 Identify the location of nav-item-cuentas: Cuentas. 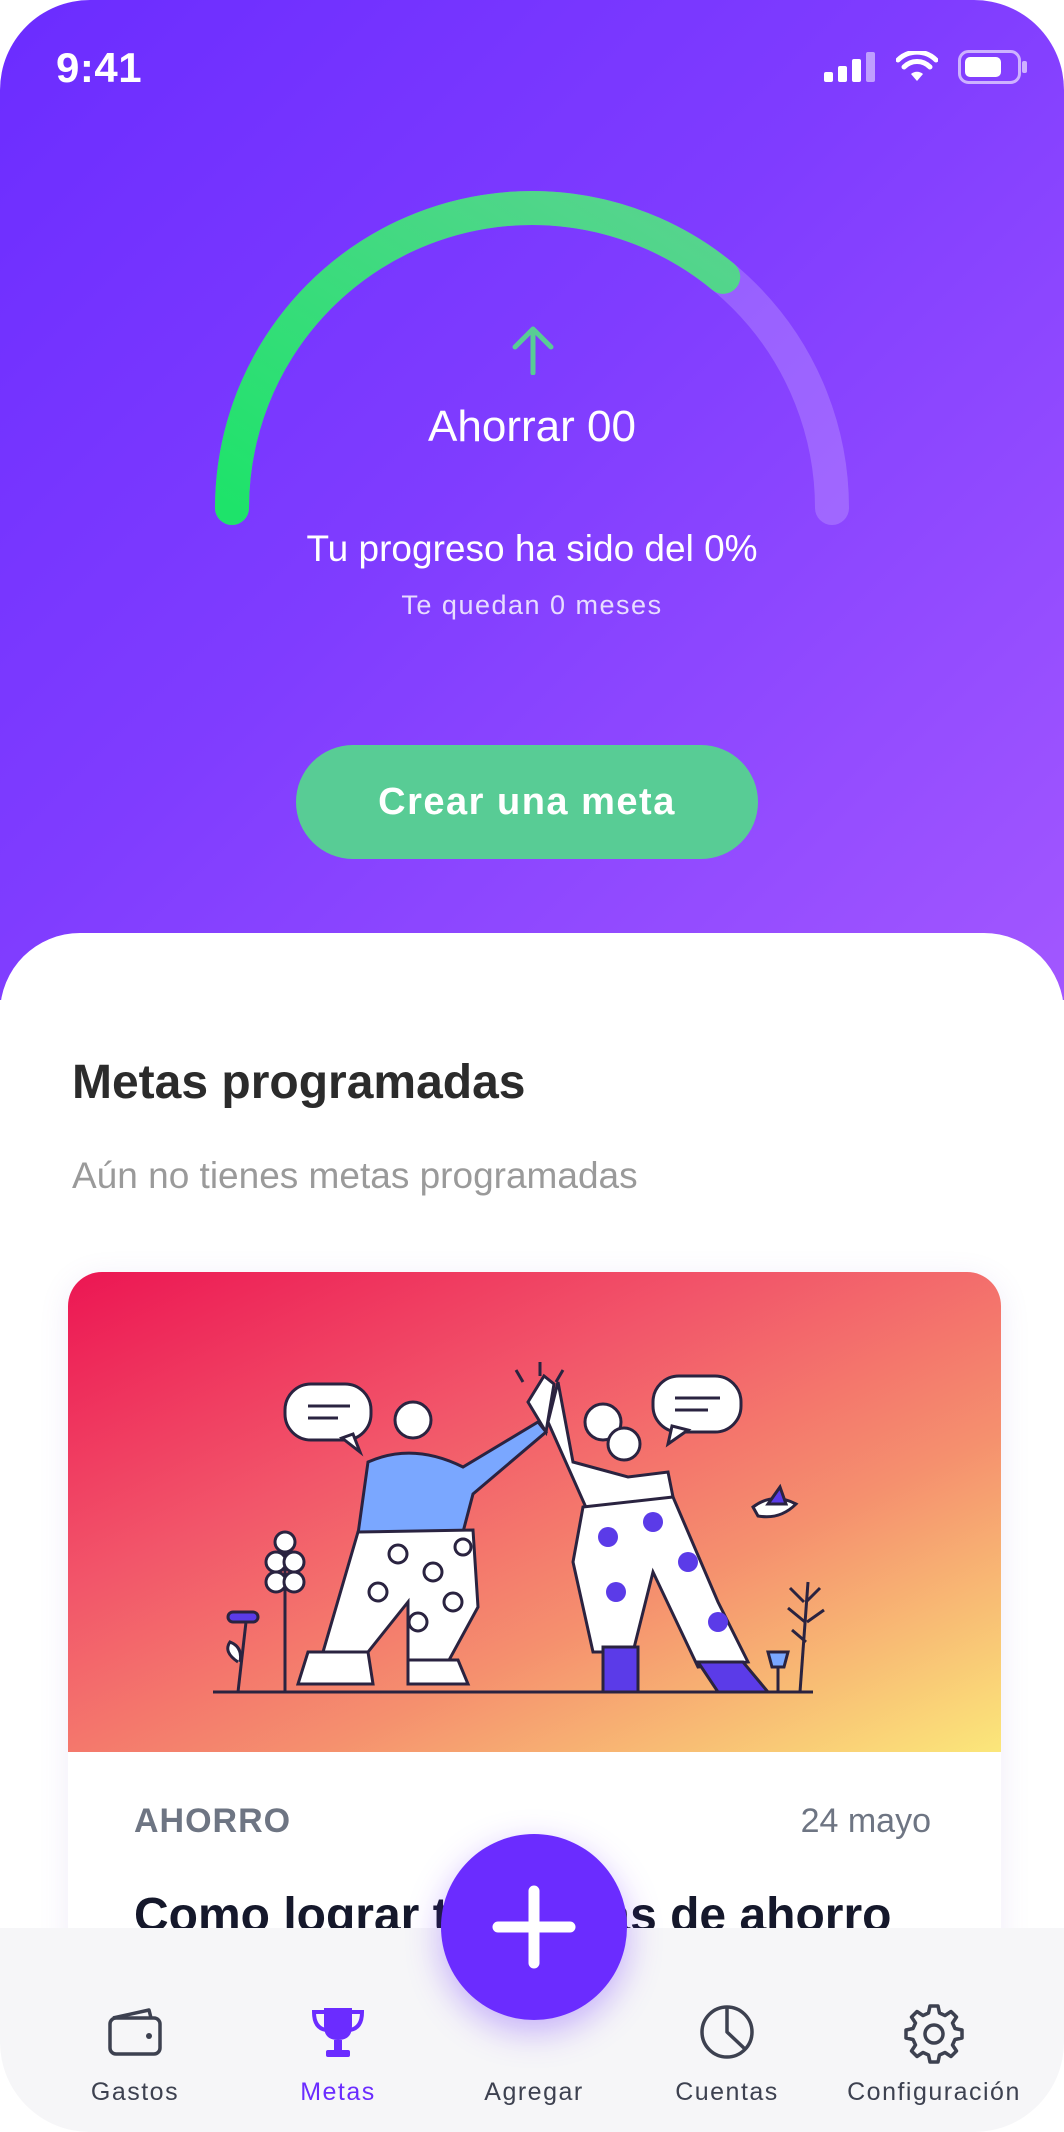
(727, 2055).